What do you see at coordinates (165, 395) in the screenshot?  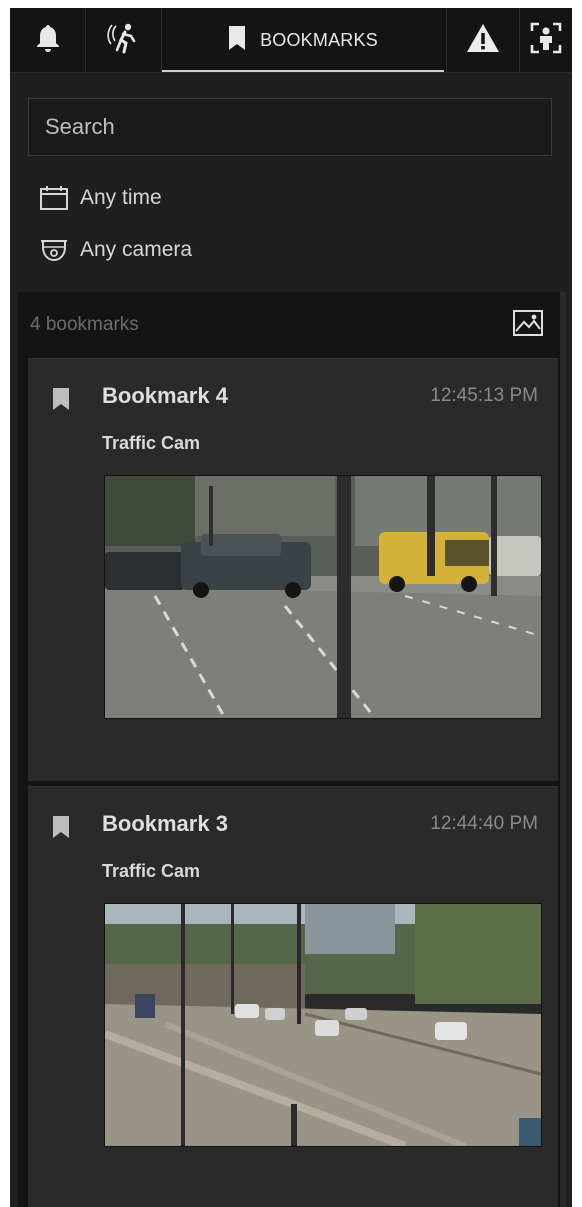 I see `bookmark-title: Bookmark 4` at bounding box center [165, 395].